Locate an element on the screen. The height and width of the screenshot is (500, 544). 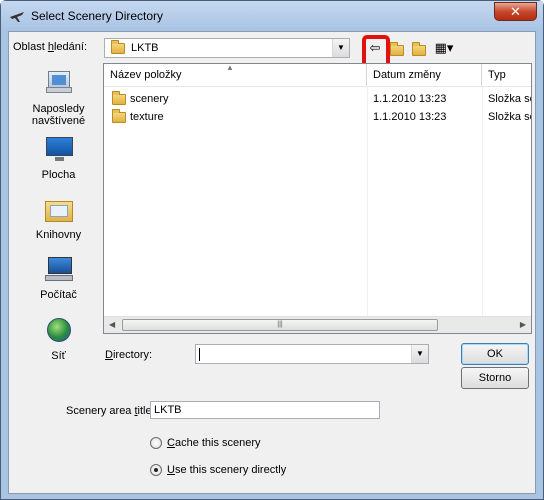
close-icon: ✕ is located at coordinates (515, 11).